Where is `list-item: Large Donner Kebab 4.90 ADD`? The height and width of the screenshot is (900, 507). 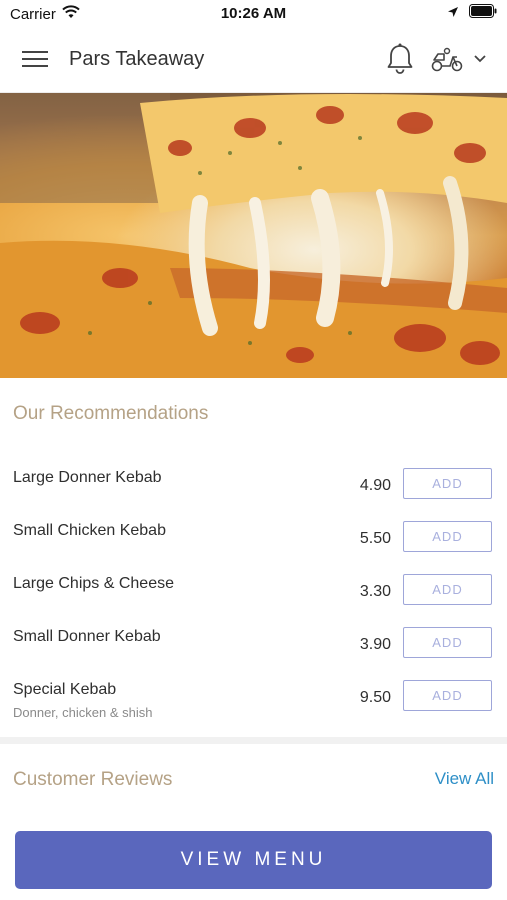
list-item: Large Donner Kebab 4.90 ADD is located at coordinates (253, 495).